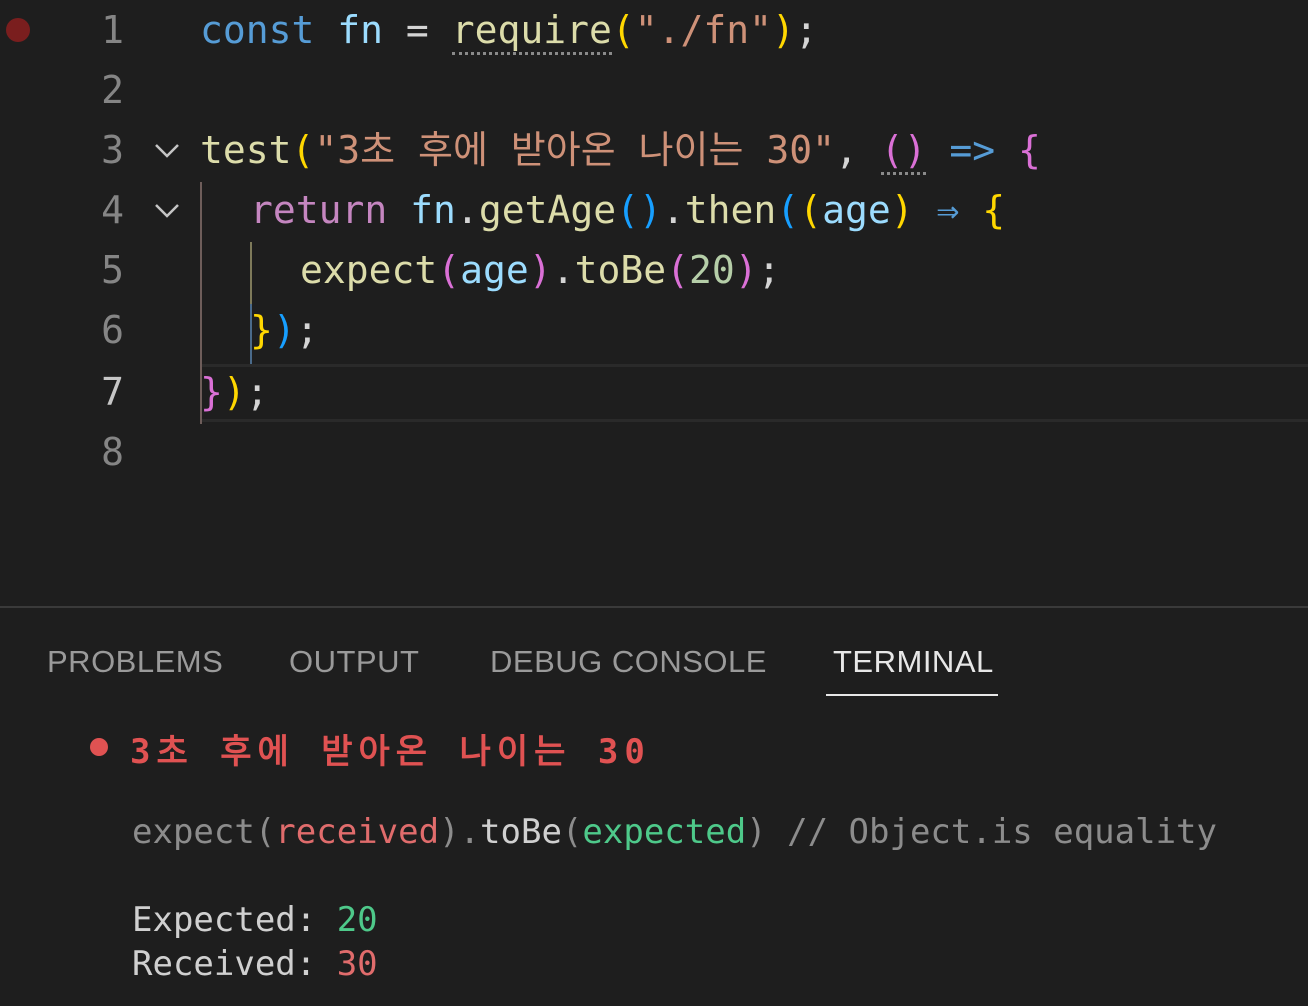 Image resolution: width=1308 pixels, height=1006 pixels. What do you see at coordinates (417, 30) in the screenshot?
I see `token-operator: =` at bounding box center [417, 30].